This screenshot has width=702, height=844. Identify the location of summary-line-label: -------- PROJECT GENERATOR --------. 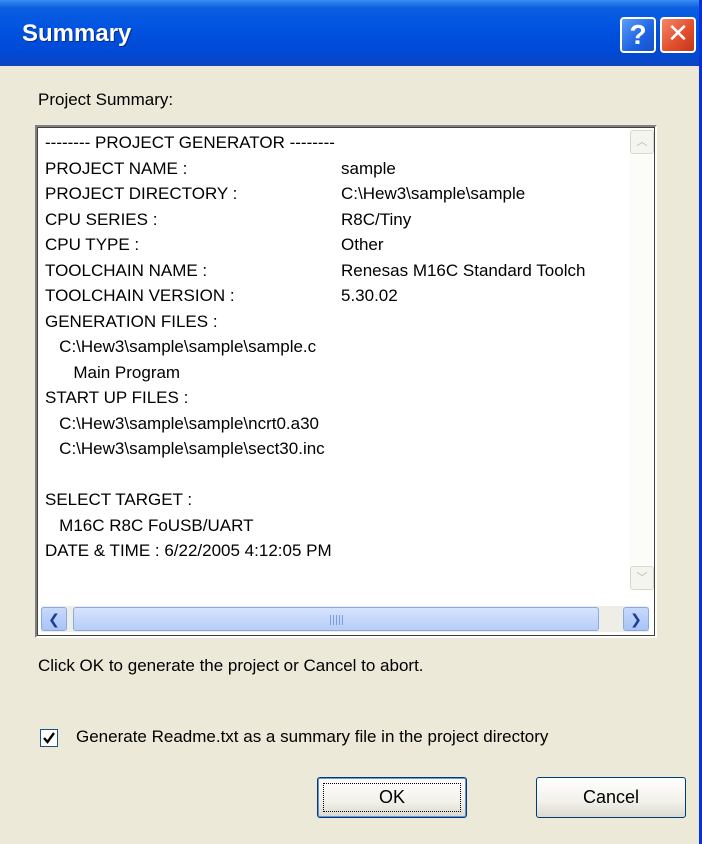
(190, 142).